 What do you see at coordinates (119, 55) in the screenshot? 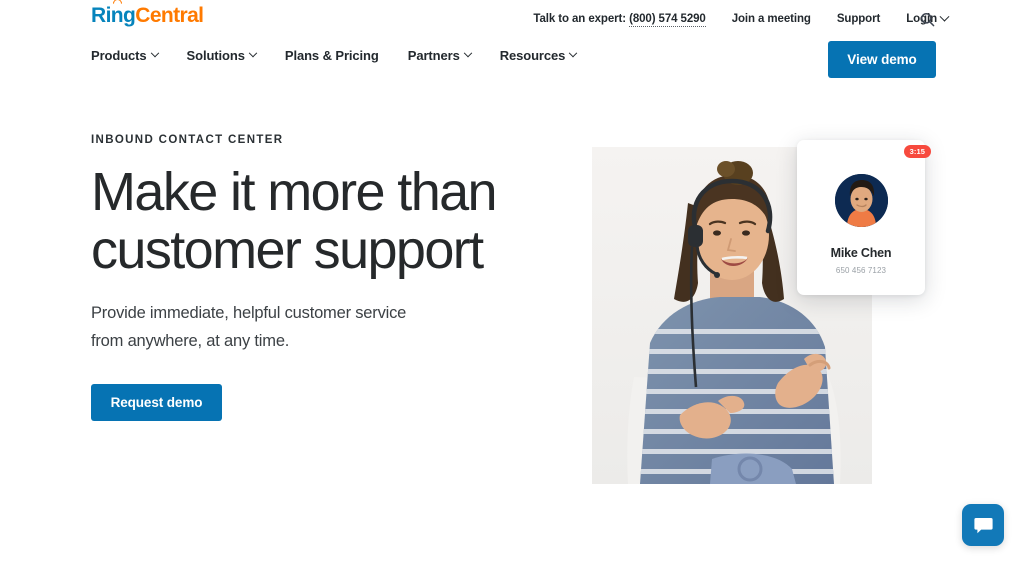
I see `nav-label: Products` at bounding box center [119, 55].